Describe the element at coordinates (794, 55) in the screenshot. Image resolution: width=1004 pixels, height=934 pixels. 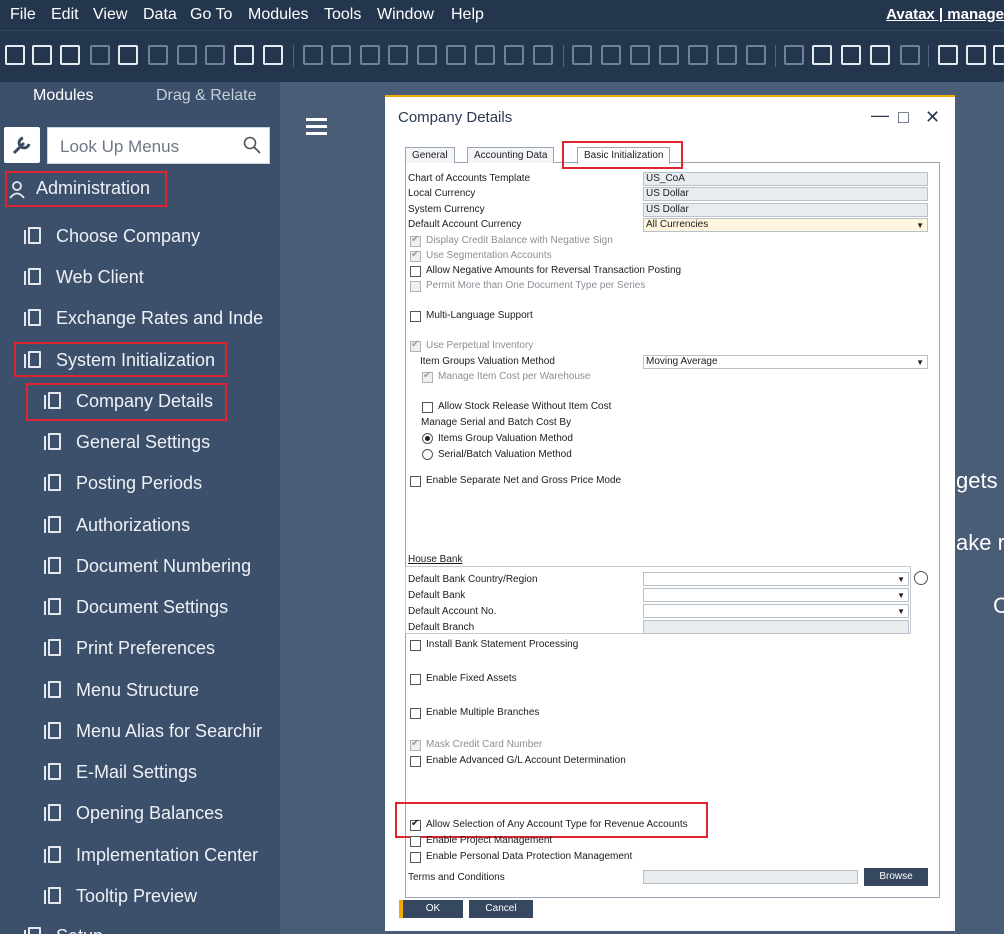
I see `edit-icon` at that location.